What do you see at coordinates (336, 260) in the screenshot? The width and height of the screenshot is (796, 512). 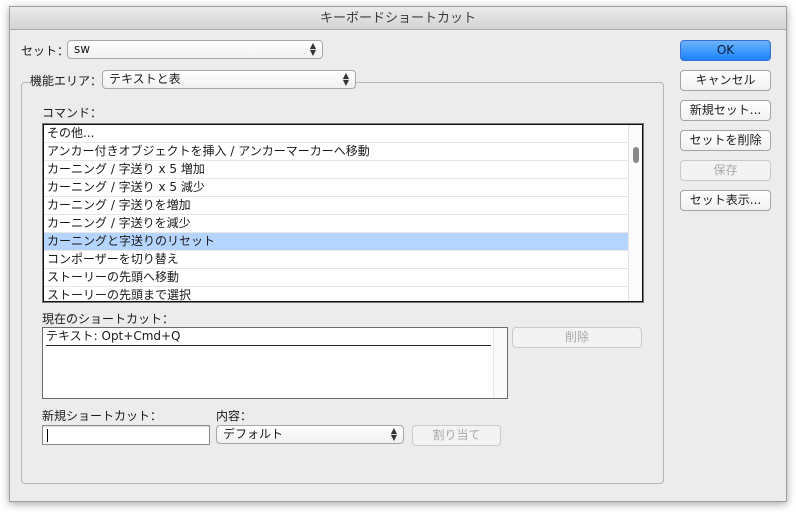 I see `list-item: コンポーザーを切り替え` at bounding box center [336, 260].